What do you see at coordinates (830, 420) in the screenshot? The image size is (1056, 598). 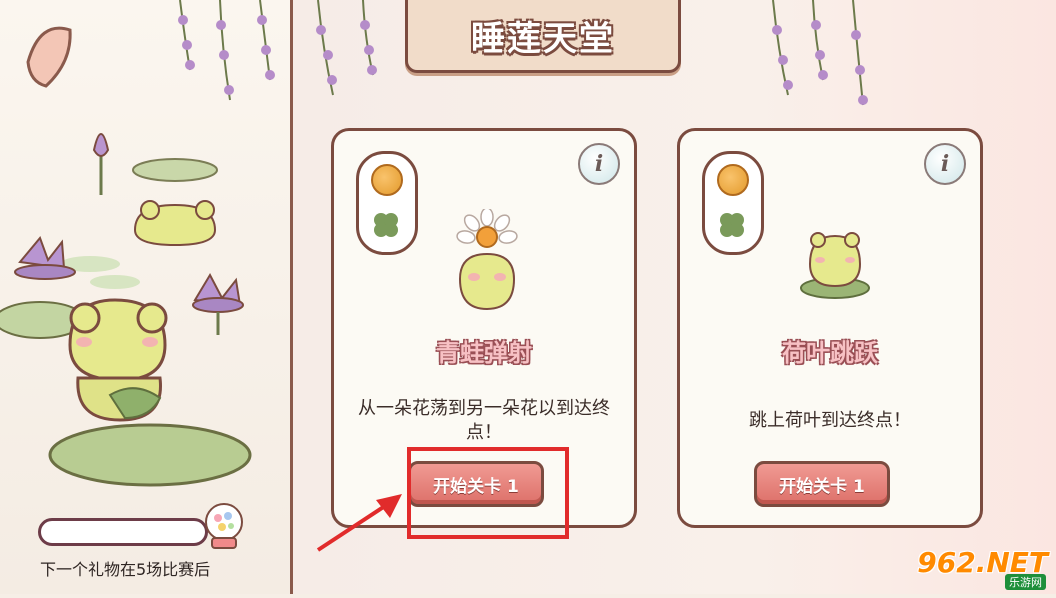 I see `level-description: 跳上荷叶到达终点！` at bounding box center [830, 420].